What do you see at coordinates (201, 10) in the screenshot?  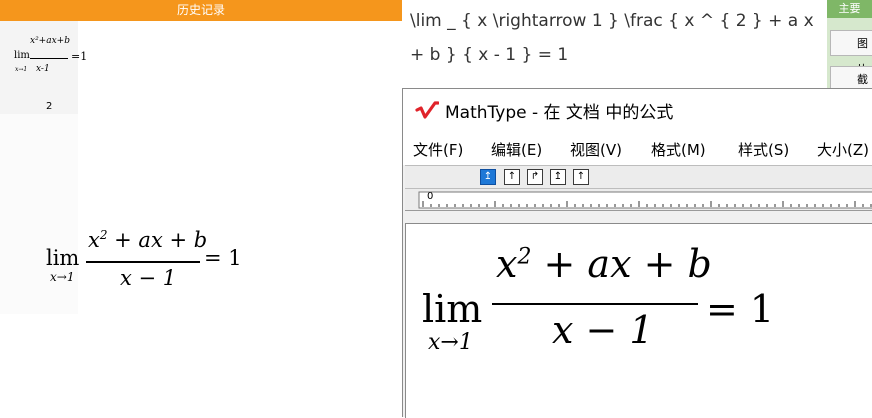 I see `history-header: 历史记录` at bounding box center [201, 10].